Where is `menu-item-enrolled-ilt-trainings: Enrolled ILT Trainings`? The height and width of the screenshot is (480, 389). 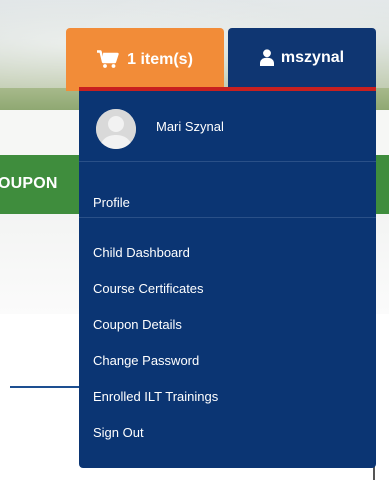
menu-item-enrolled-ilt-trainings: Enrolled ILT Trainings is located at coordinates (155, 396).